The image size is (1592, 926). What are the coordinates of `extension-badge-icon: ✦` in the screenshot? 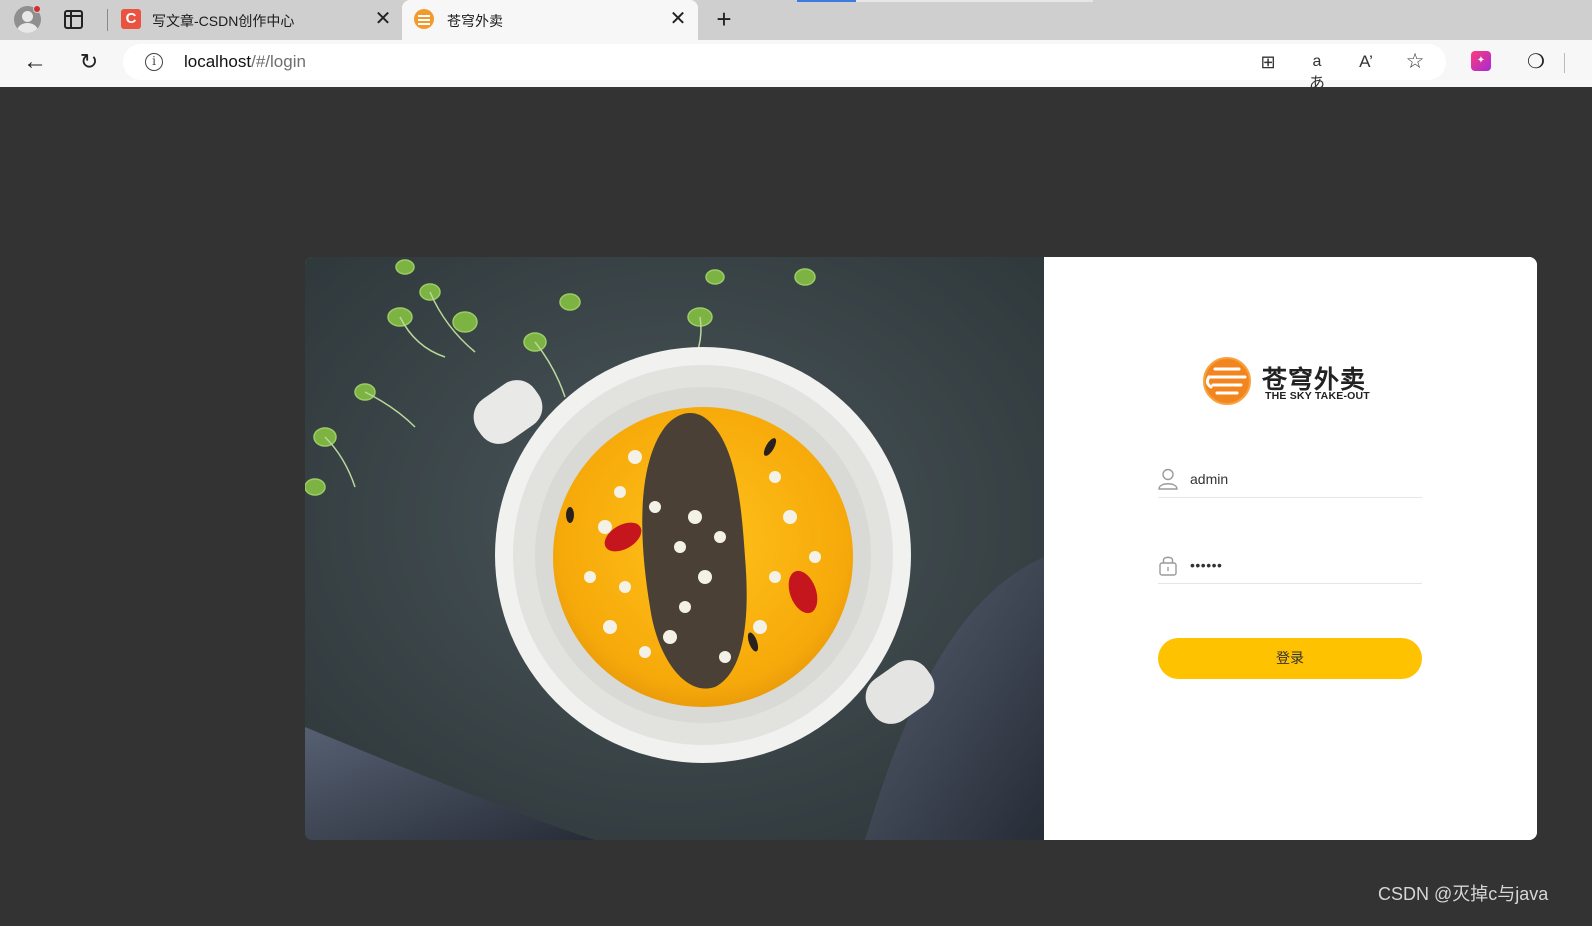 It's located at (1481, 61).